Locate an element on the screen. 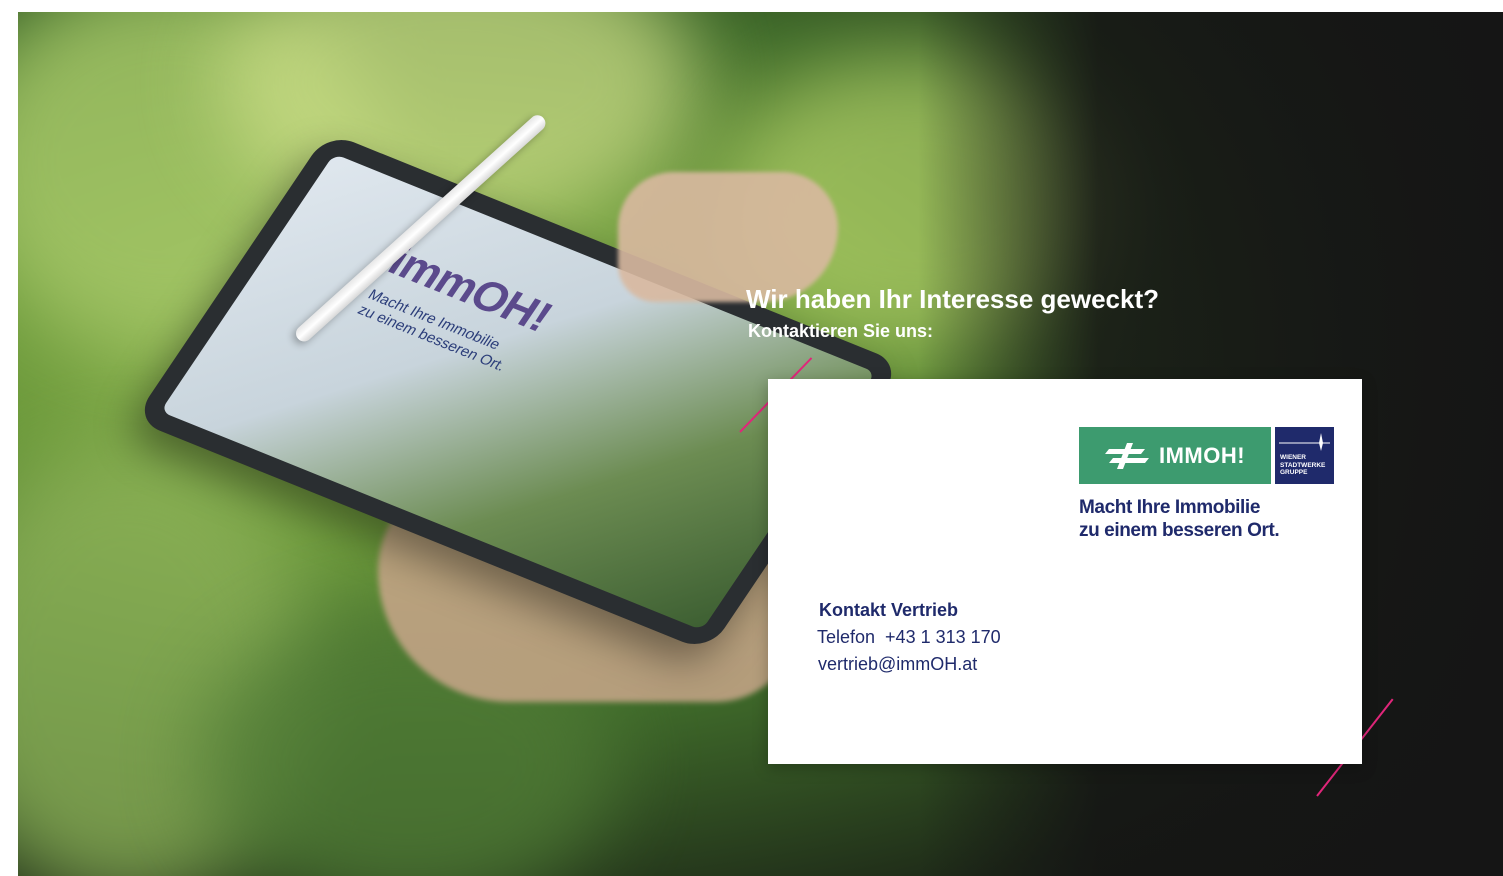 This screenshot has height=876, width=1503. contact-title: Kontakt Vertrieb is located at coordinates (889, 610).